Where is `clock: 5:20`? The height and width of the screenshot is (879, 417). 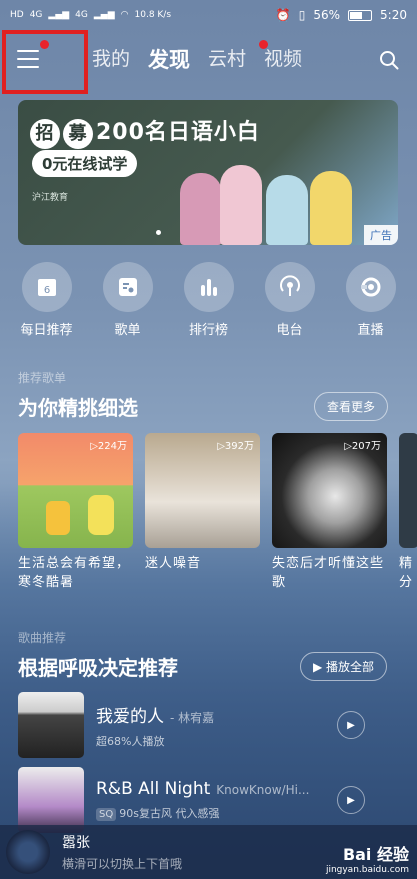
clock: 5:20 is located at coordinates (393, 15).